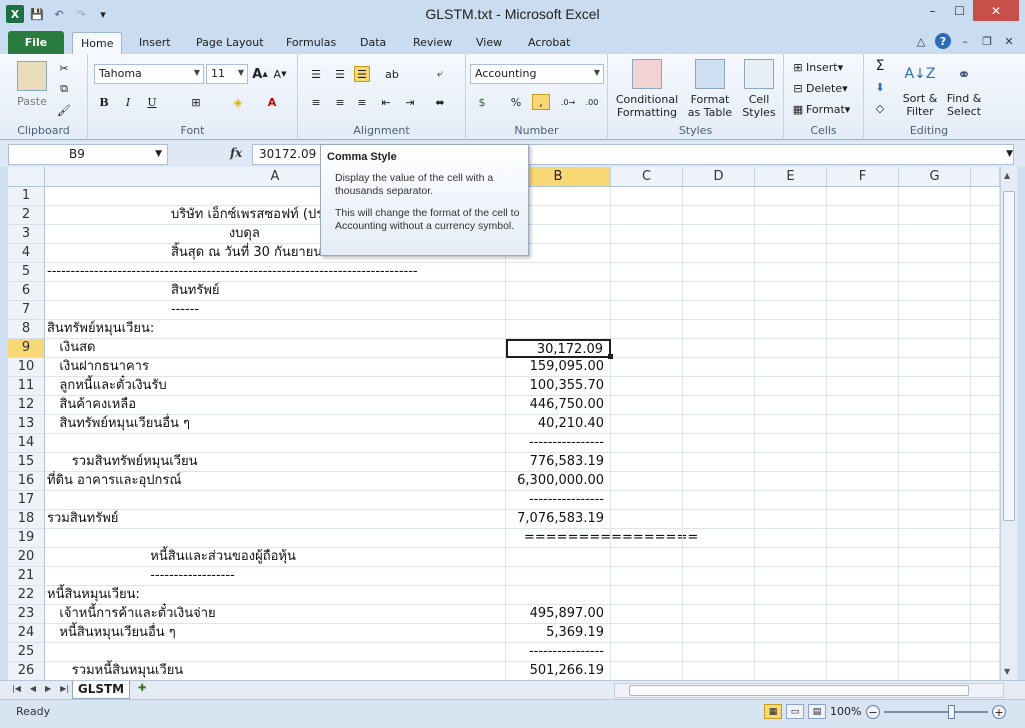 The image size is (1025, 728). I want to click on row-header: 21, so click(26, 576).